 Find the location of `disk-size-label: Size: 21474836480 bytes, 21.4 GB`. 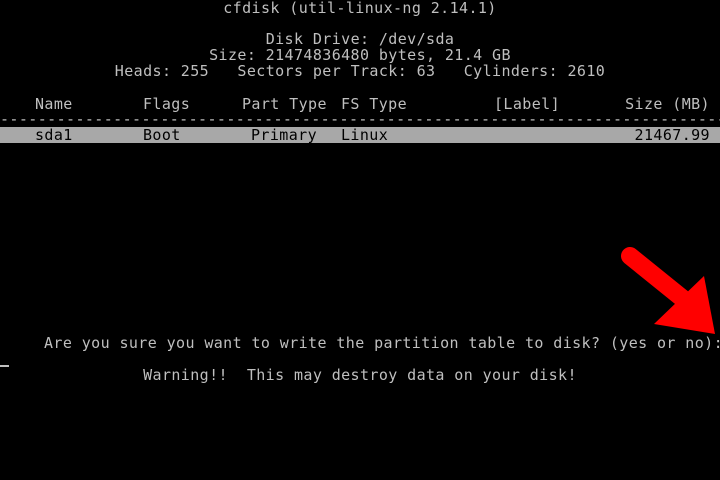

disk-size-label: Size: 21474836480 bytes, 21.4 GB is located at coordinates (360, 55).